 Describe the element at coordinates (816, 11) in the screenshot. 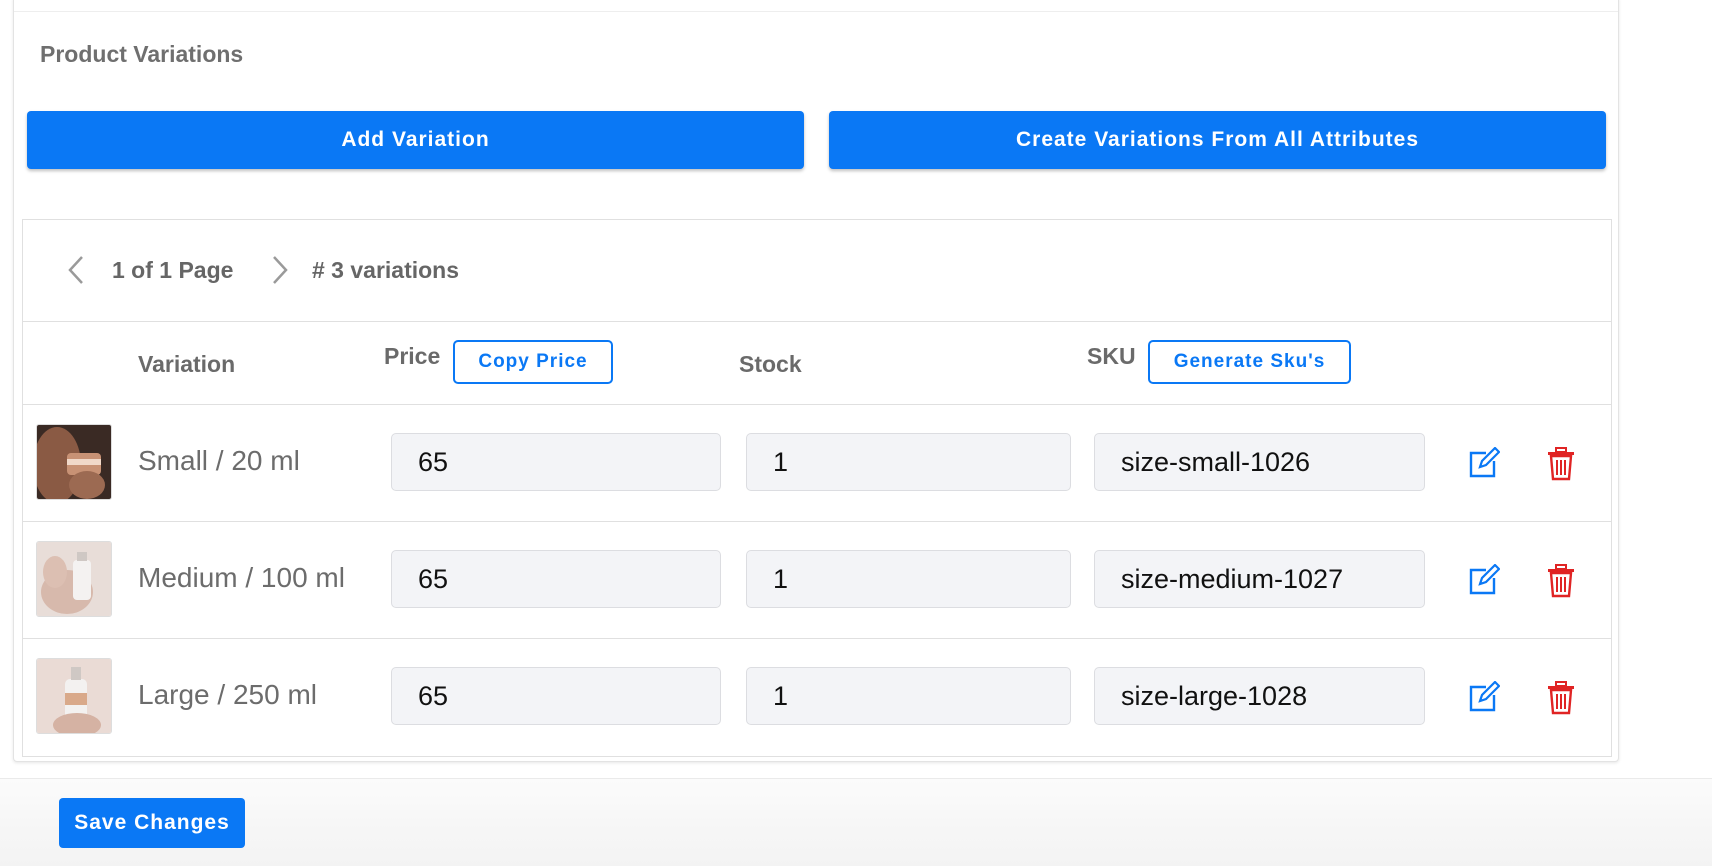

I see `card-divider` at that location.